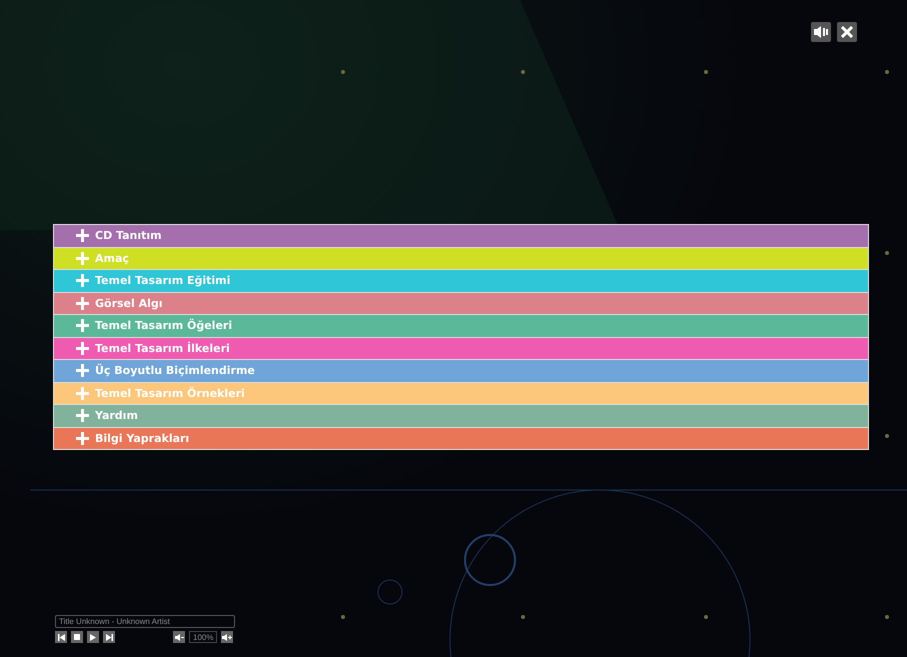 This screenshot has height=657, width=907. I want to click on menu-item: Üç Boyutlu Biçimlendirme, so click(461, 371).